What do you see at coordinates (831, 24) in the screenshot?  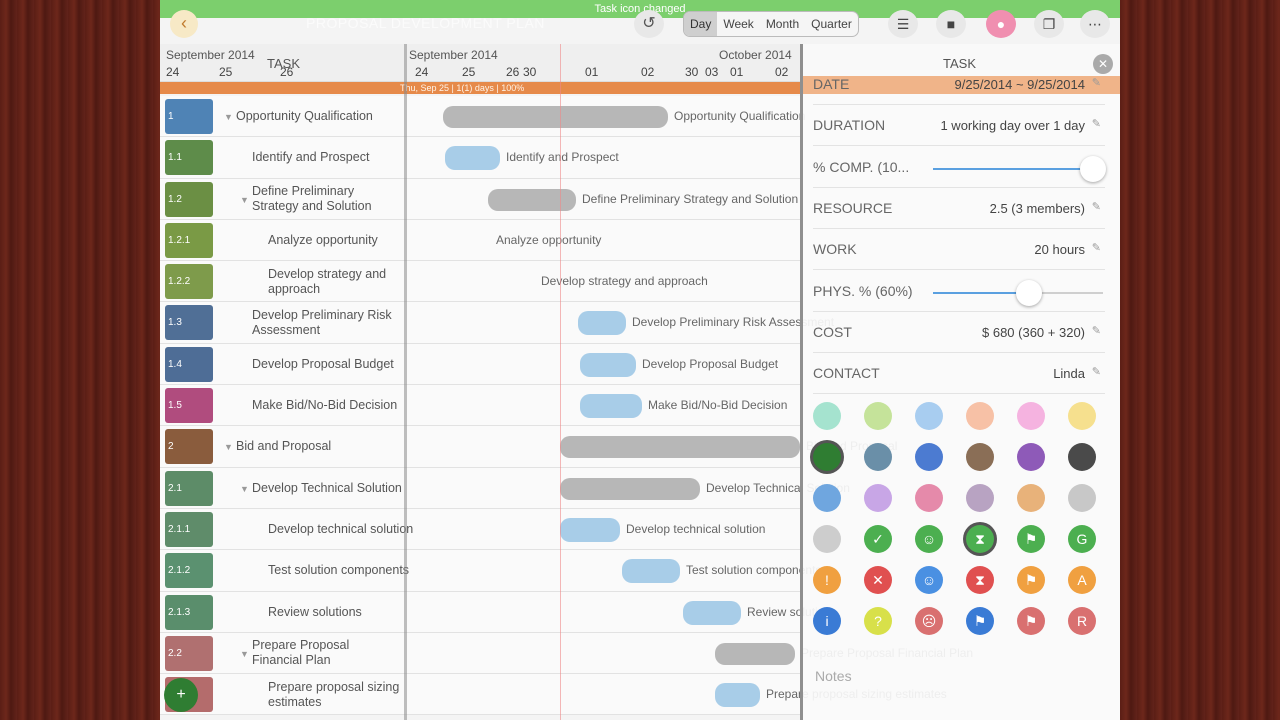 I see `scale-quarter: Quarter` at bounding box center [831, 24].